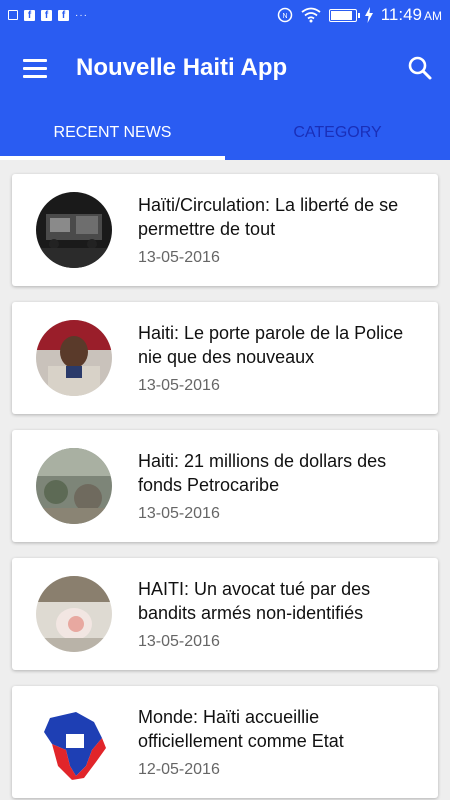 The height and width of the screenshot is (800, 450). I want to click on article-date: 12-05-2016, so click(179, 769).